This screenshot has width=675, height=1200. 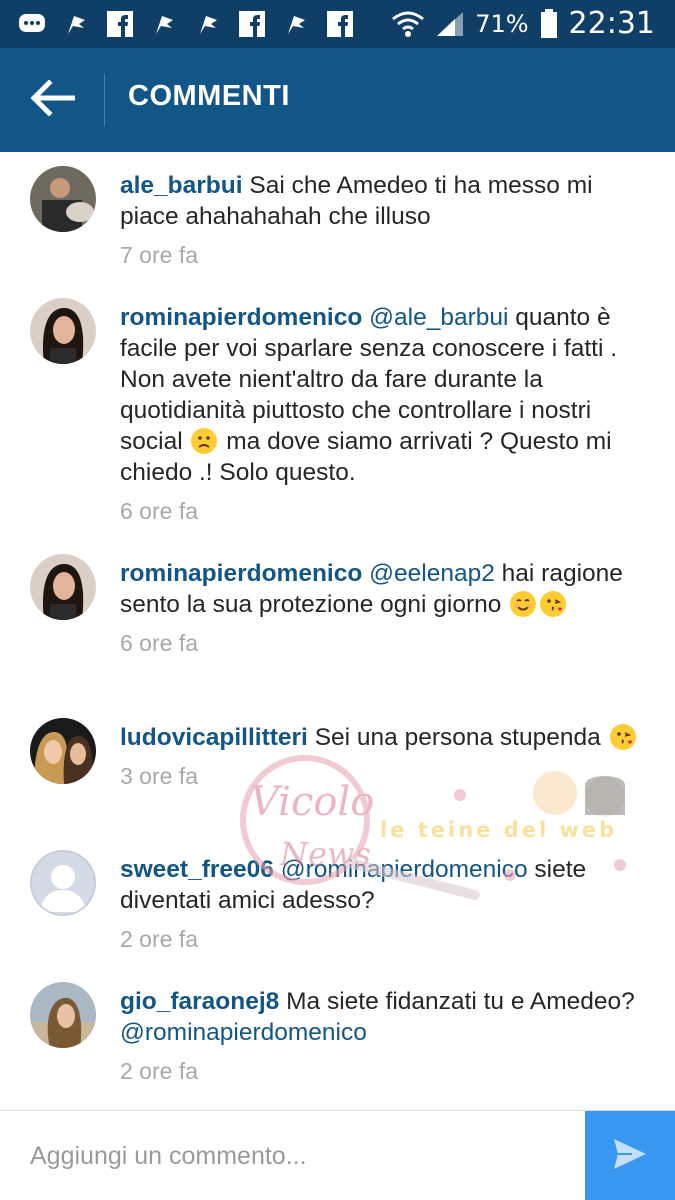 What do you see at coordinates (181, 185) in the screenshot?
I see `comment-username: ale_barbui` at bounding box center [181, 185].